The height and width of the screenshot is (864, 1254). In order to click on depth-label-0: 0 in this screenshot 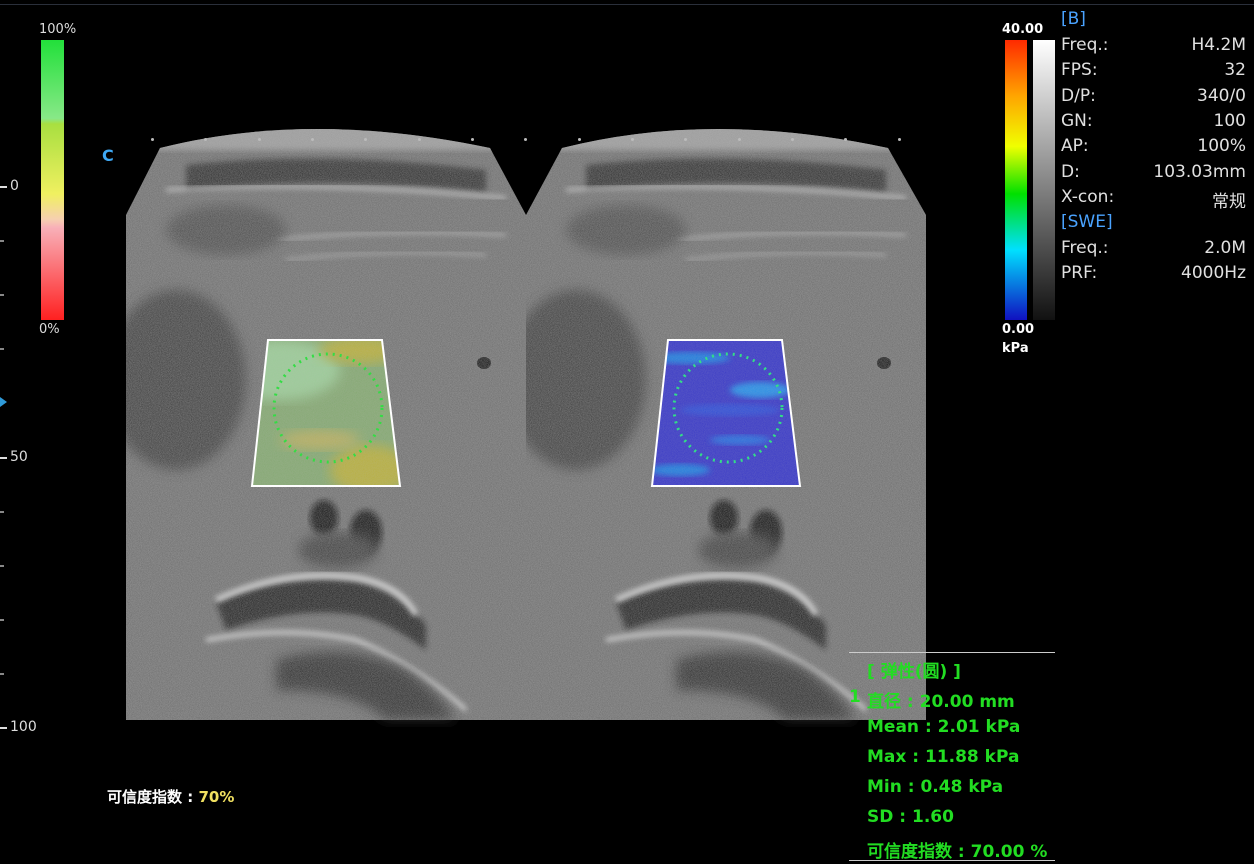, I will do `click(14, 186)`.